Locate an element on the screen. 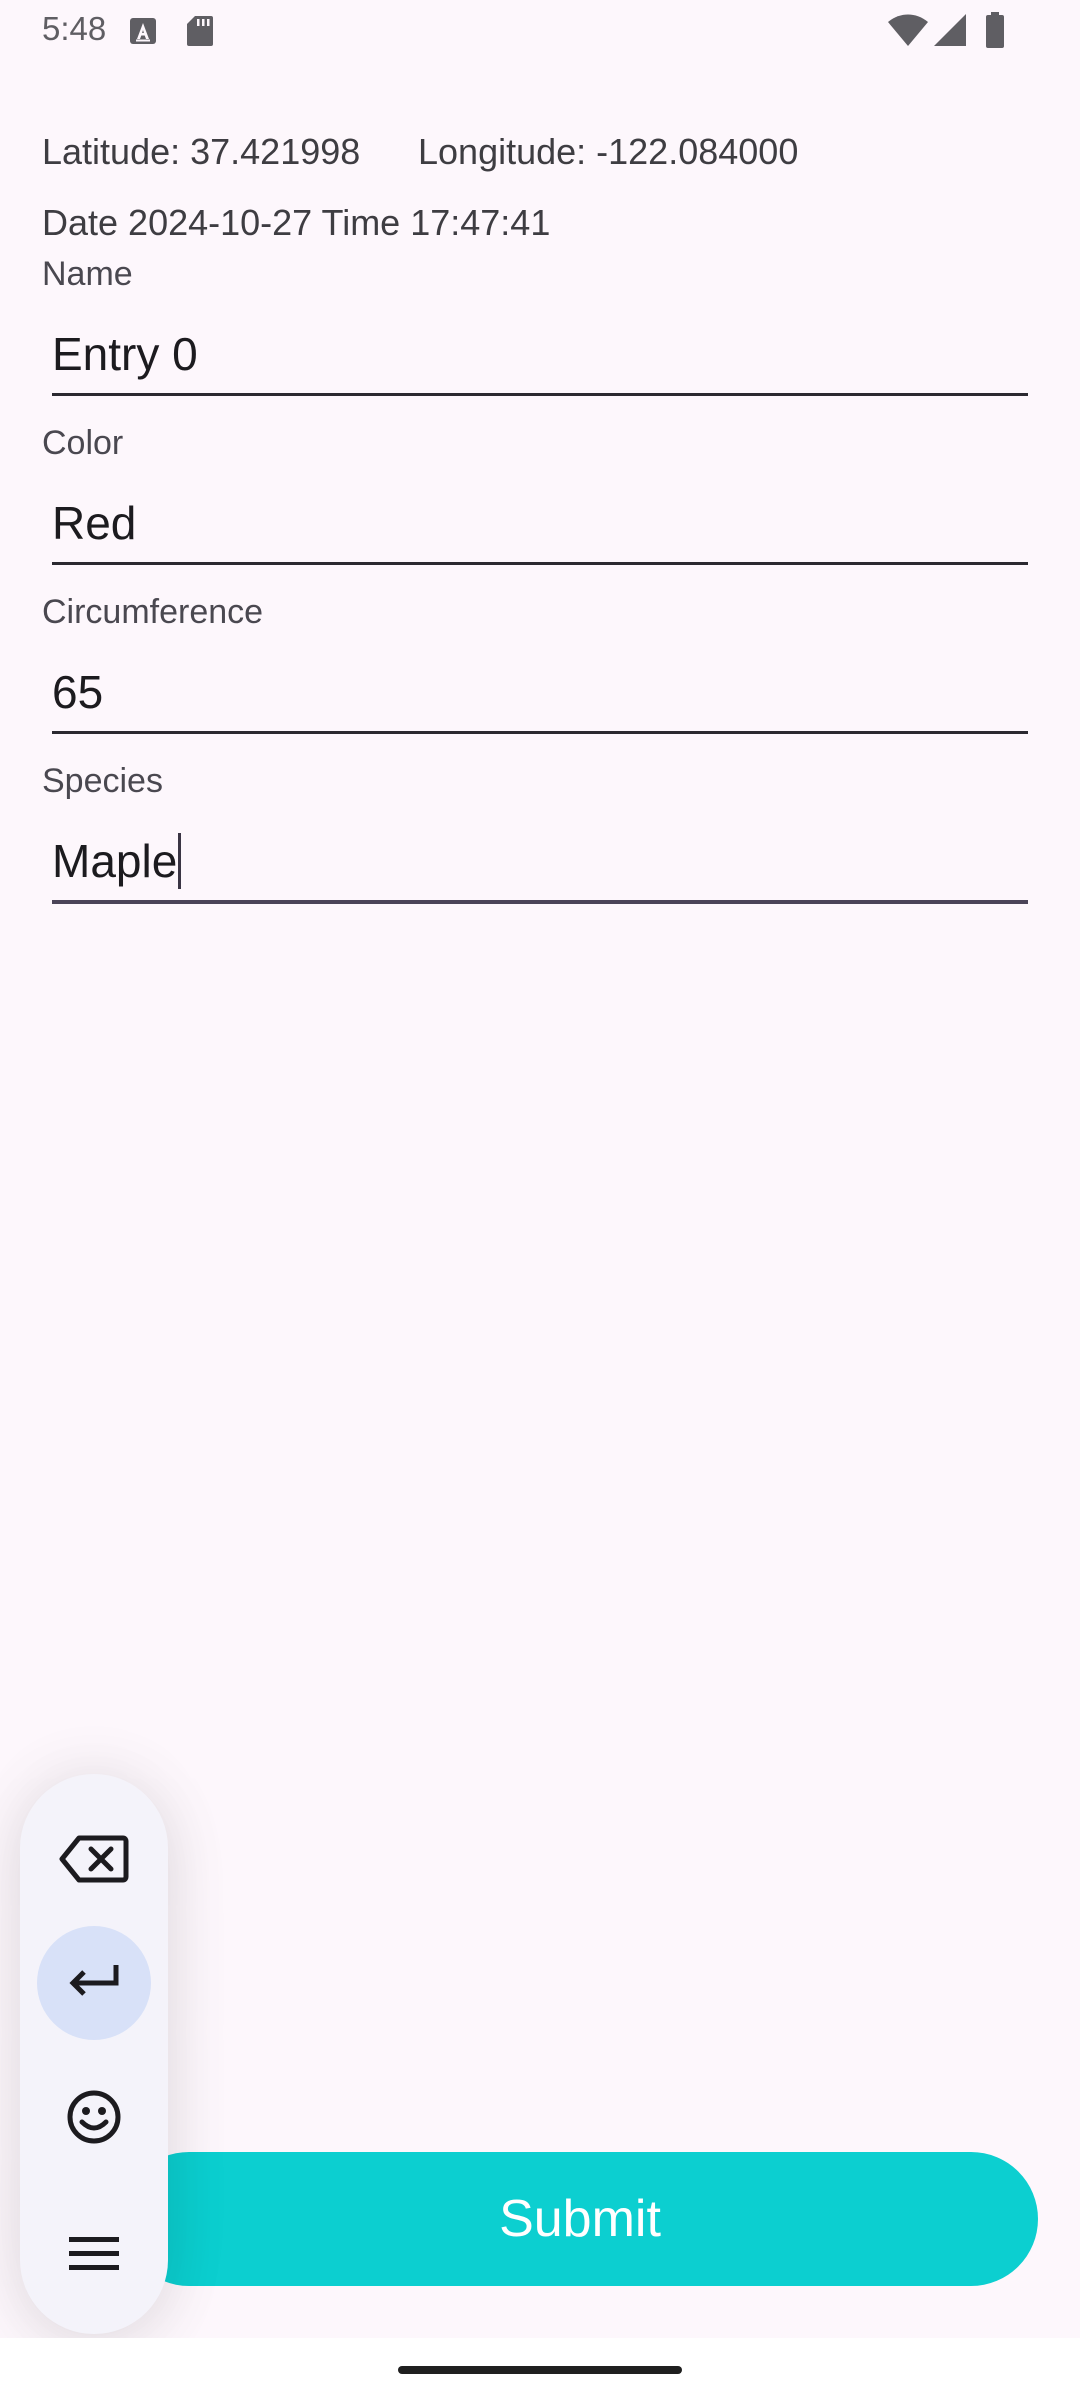 The image size is (1080, 2400). enter-button is located at coordinates (94, 1983).